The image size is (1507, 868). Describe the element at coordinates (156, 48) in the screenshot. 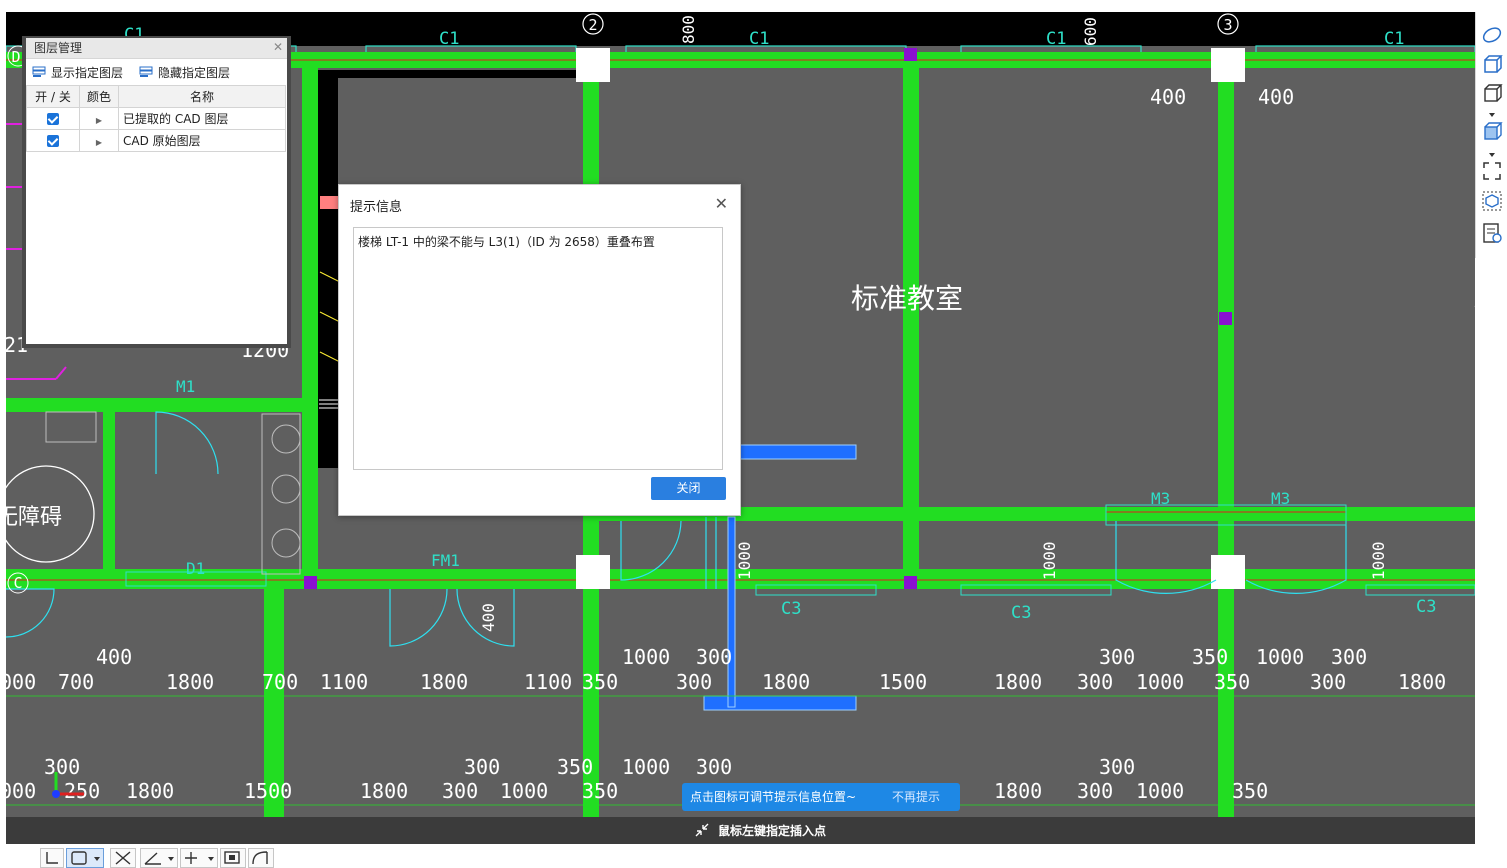

I see `layer-panel-title: 图层管理` at that location.